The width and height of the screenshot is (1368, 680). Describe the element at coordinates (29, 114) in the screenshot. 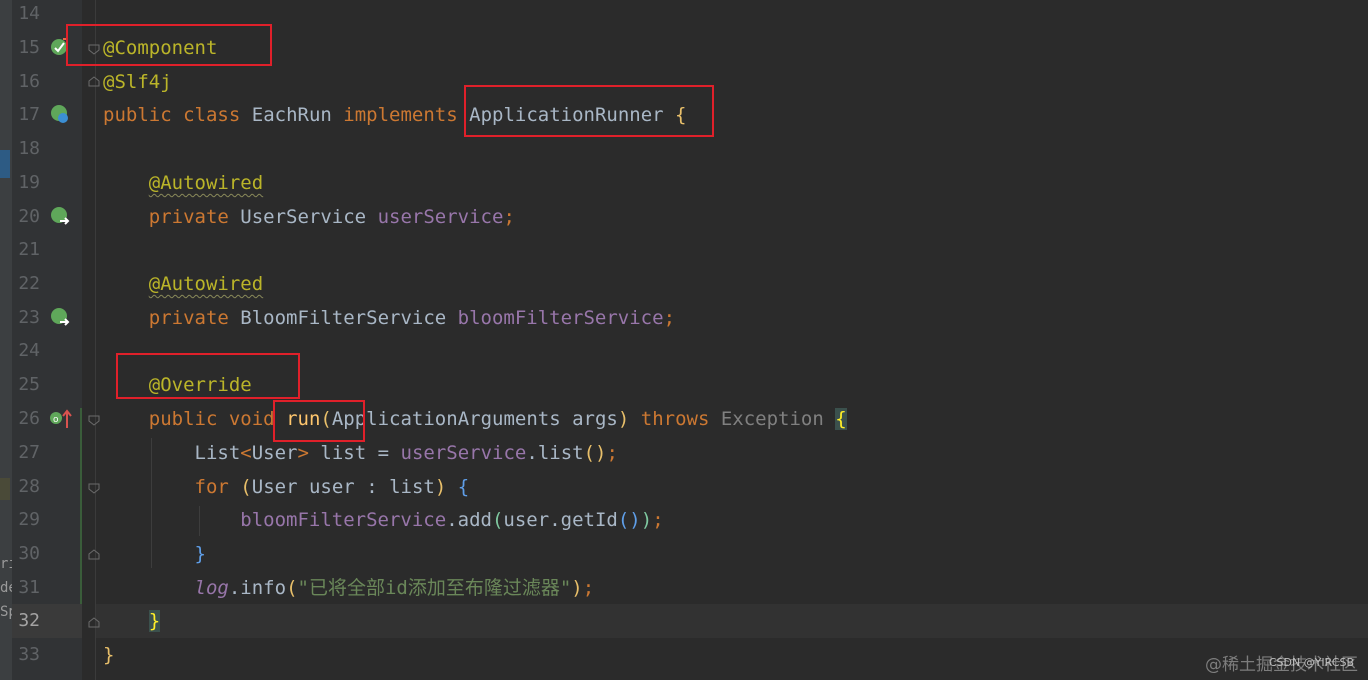

I see `line-number: 17` at that location.